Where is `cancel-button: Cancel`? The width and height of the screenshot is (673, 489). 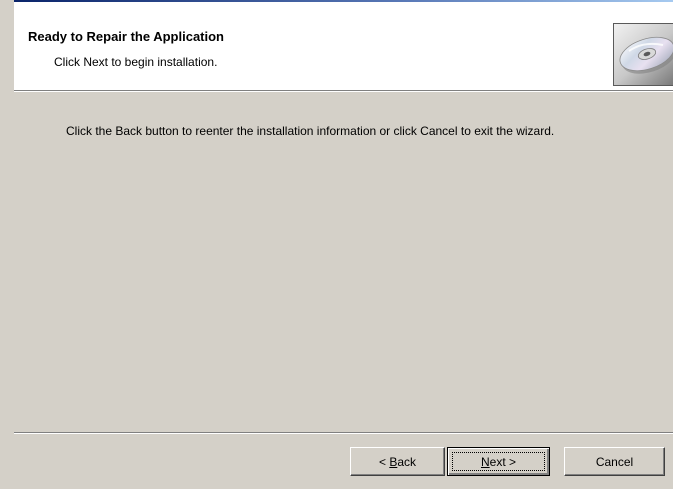 cancel-button: Cancel is located at coordinates (614, 461).